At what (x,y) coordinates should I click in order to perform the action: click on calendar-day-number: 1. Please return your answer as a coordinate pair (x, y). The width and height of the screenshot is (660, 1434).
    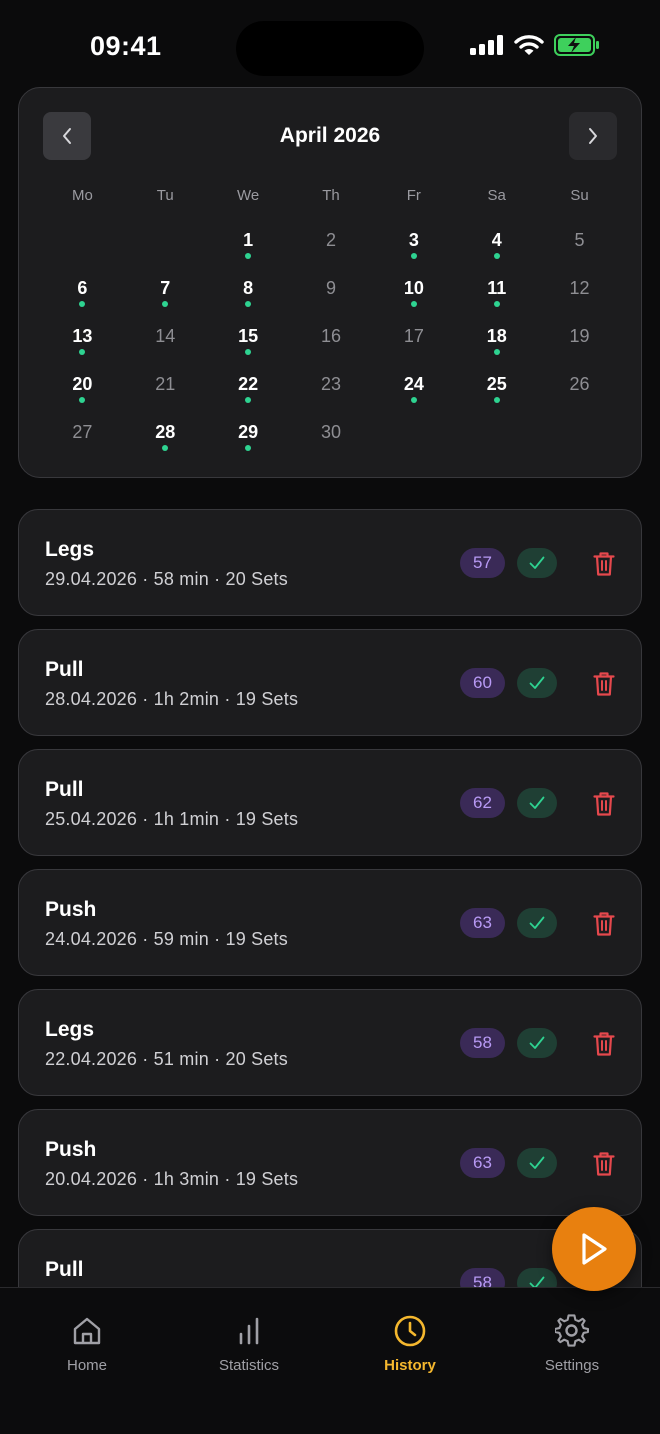
    Looking at the image, I should click on (248, 240).